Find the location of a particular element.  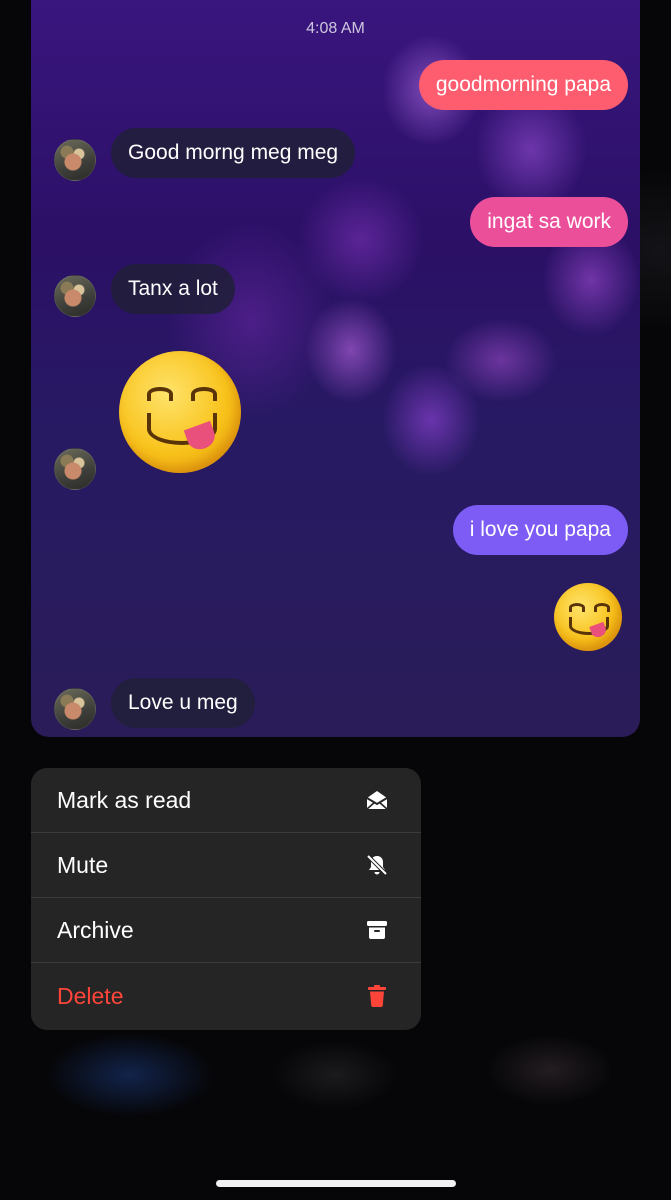

message-bubble-outgoing: goodmorning papa is located at coordinates (523, 85).